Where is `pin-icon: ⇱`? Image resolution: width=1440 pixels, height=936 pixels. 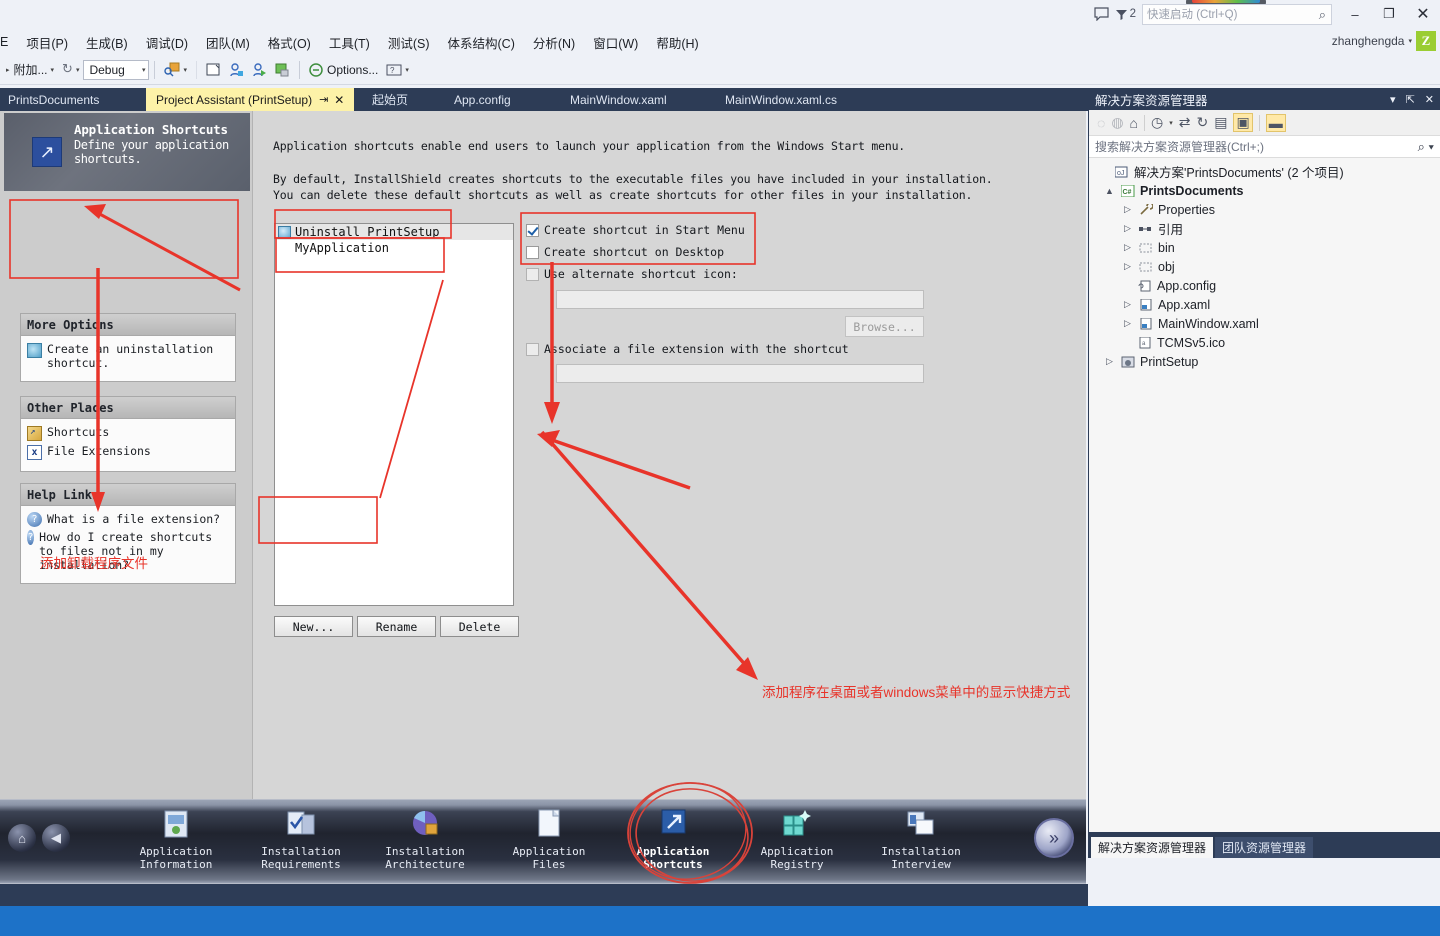
pin-icon: ⇱ is located at coordinates (1410, 99).